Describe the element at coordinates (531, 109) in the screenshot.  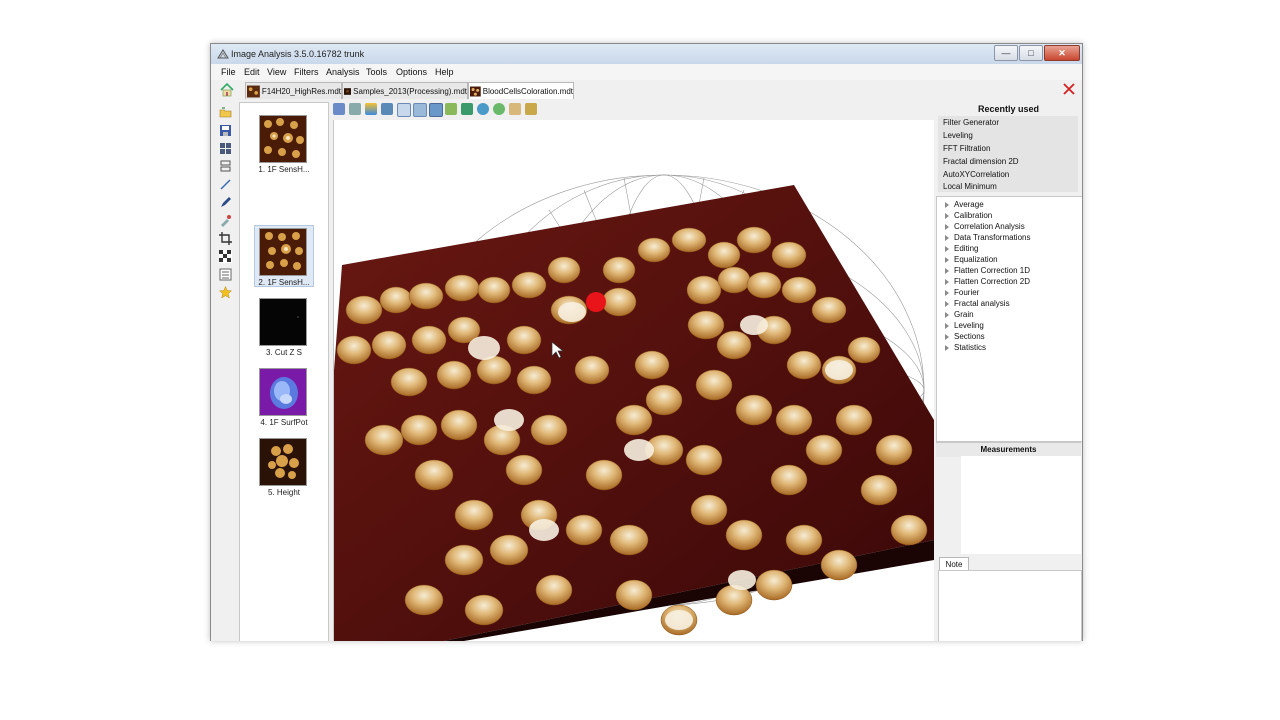
I see `export-icon` at that location.